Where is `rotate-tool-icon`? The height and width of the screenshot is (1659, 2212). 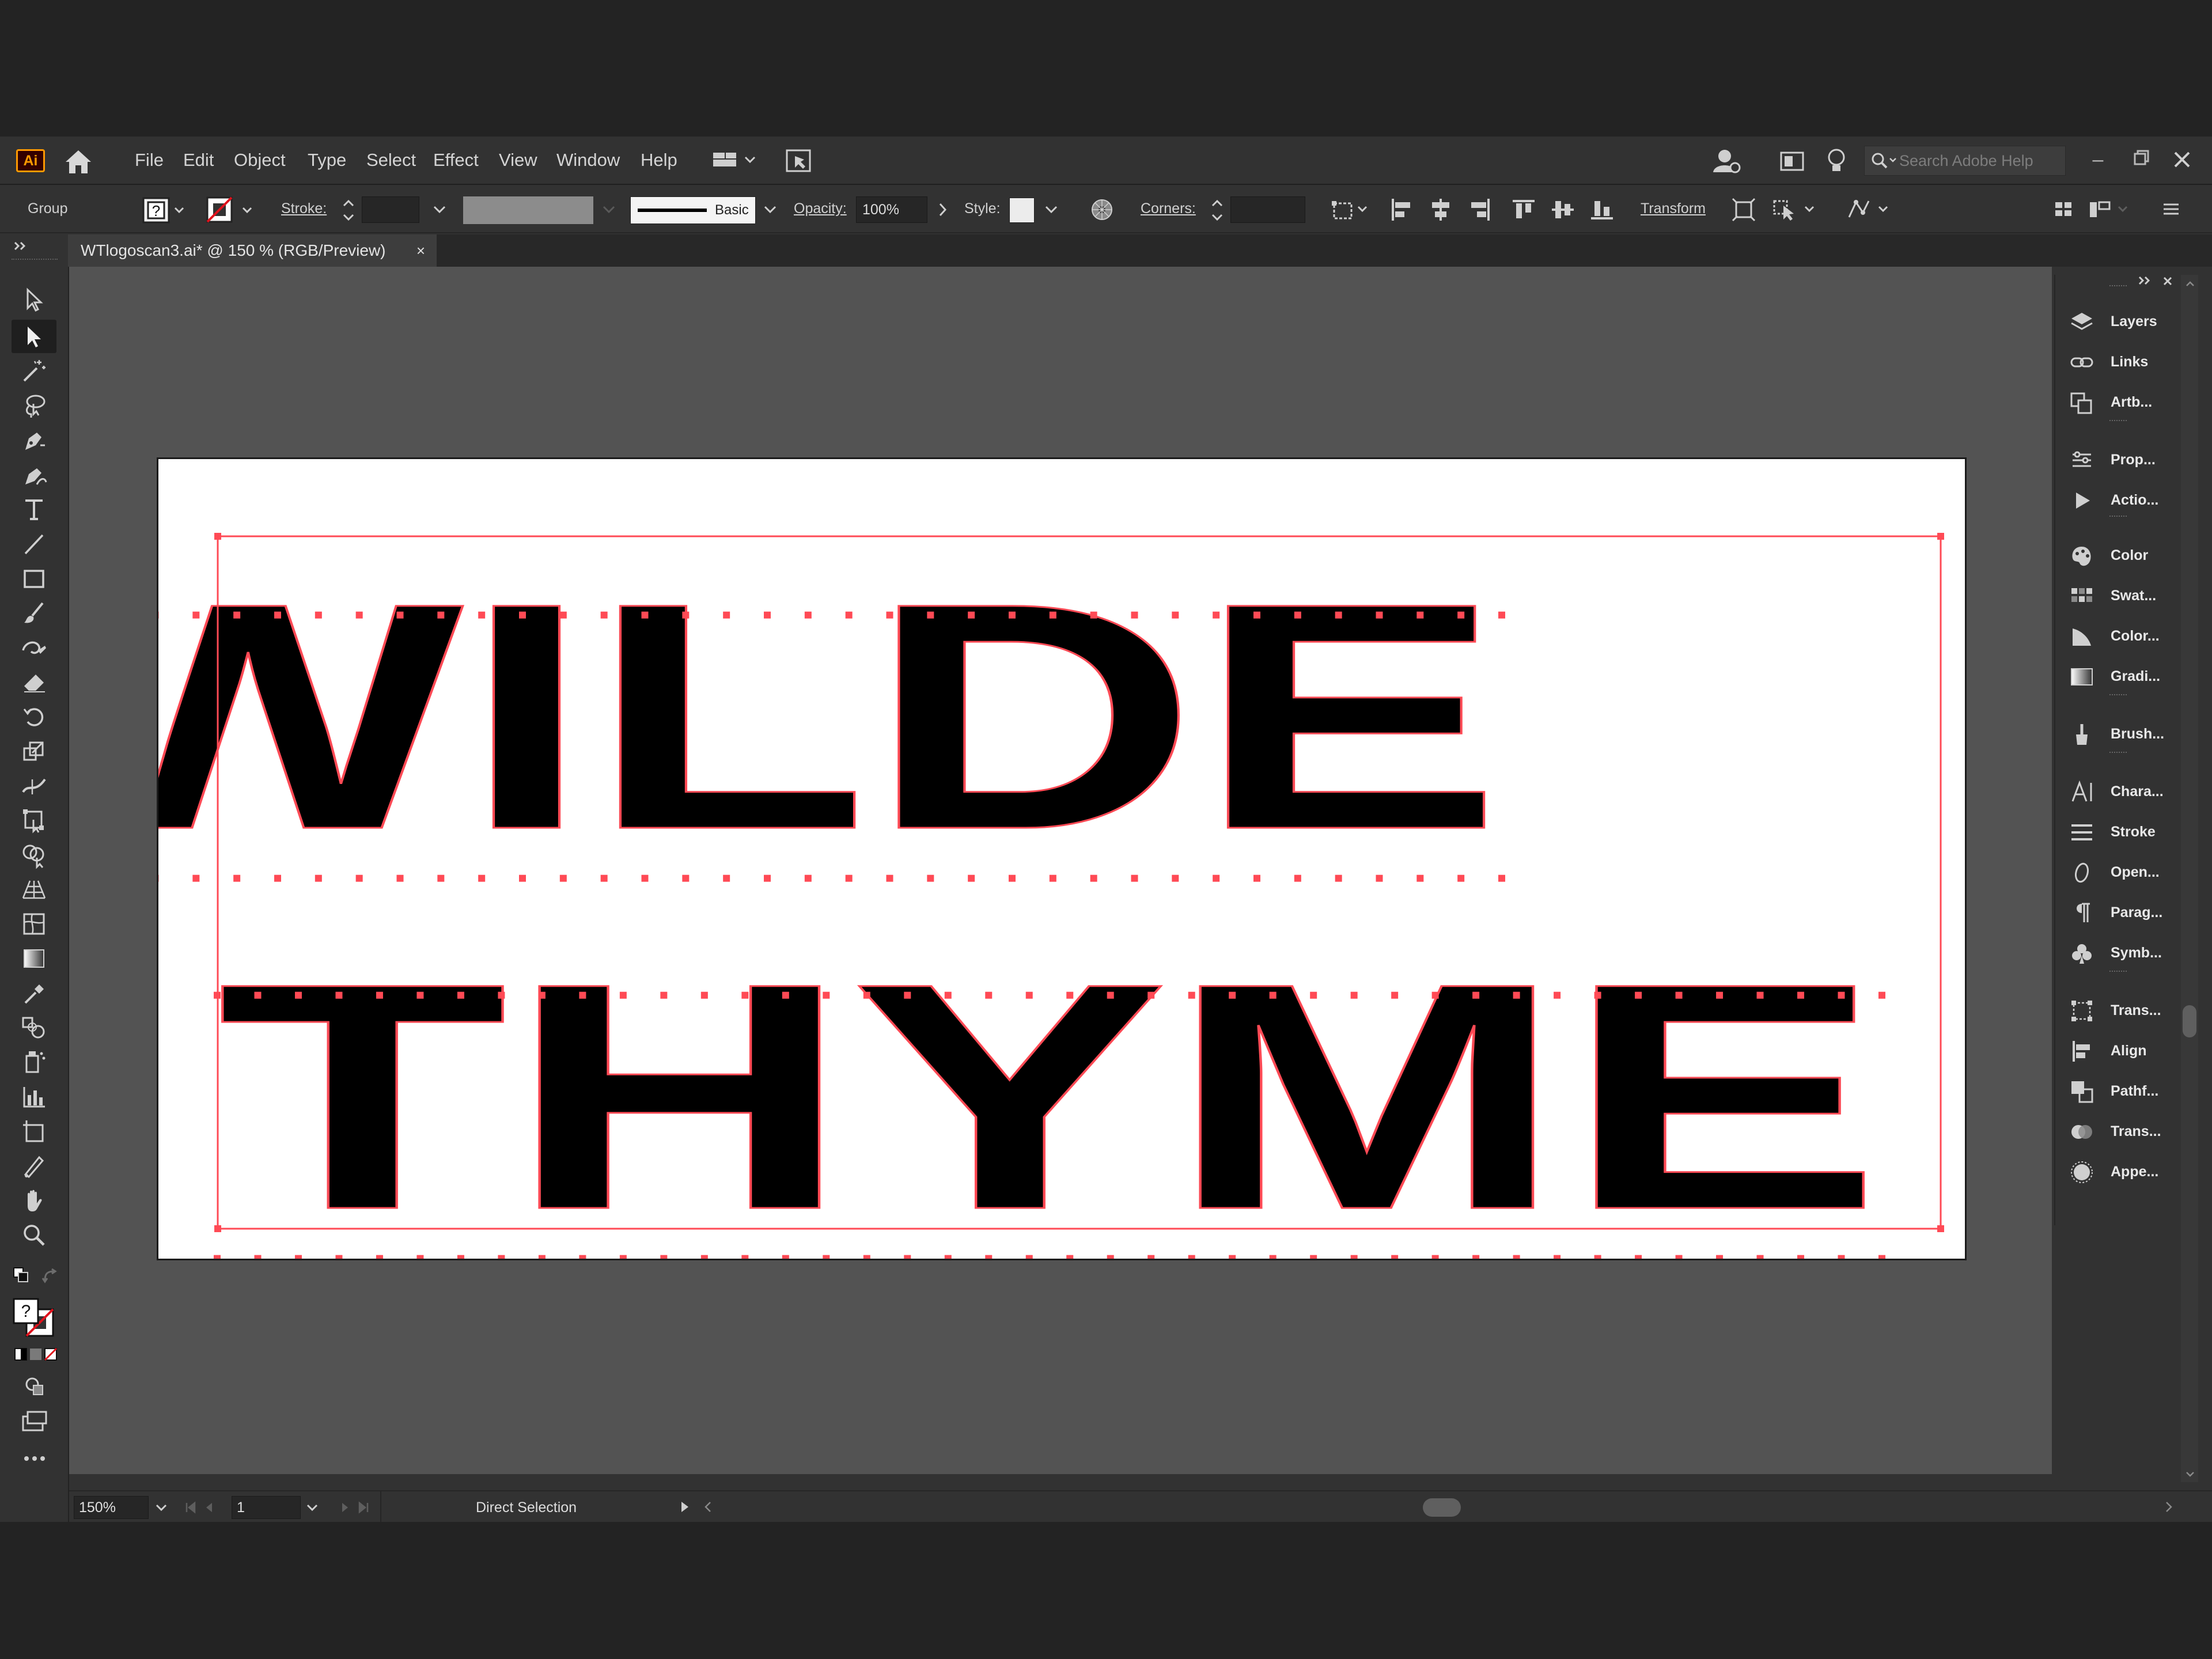 rotate-tool-icon is located at coordinates (34, 716).